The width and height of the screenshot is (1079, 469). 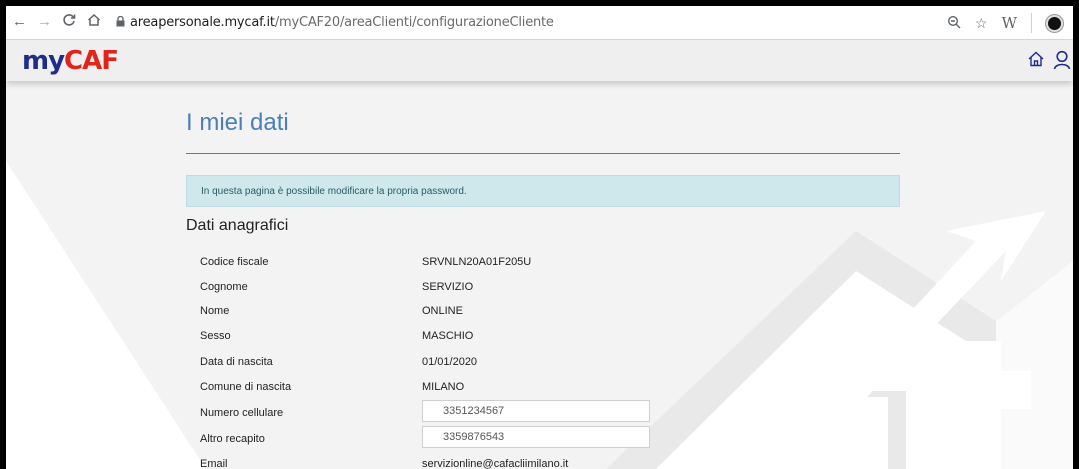 I want to click on logo-caf: CAF, so click(x=91, y=61).